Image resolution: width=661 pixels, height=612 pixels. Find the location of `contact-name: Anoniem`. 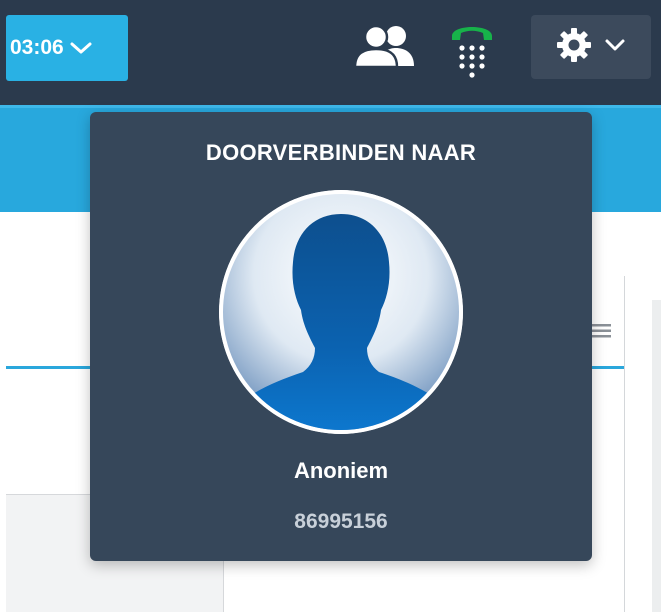

contact-name: Anoniem is located at coordinates (341, 470).